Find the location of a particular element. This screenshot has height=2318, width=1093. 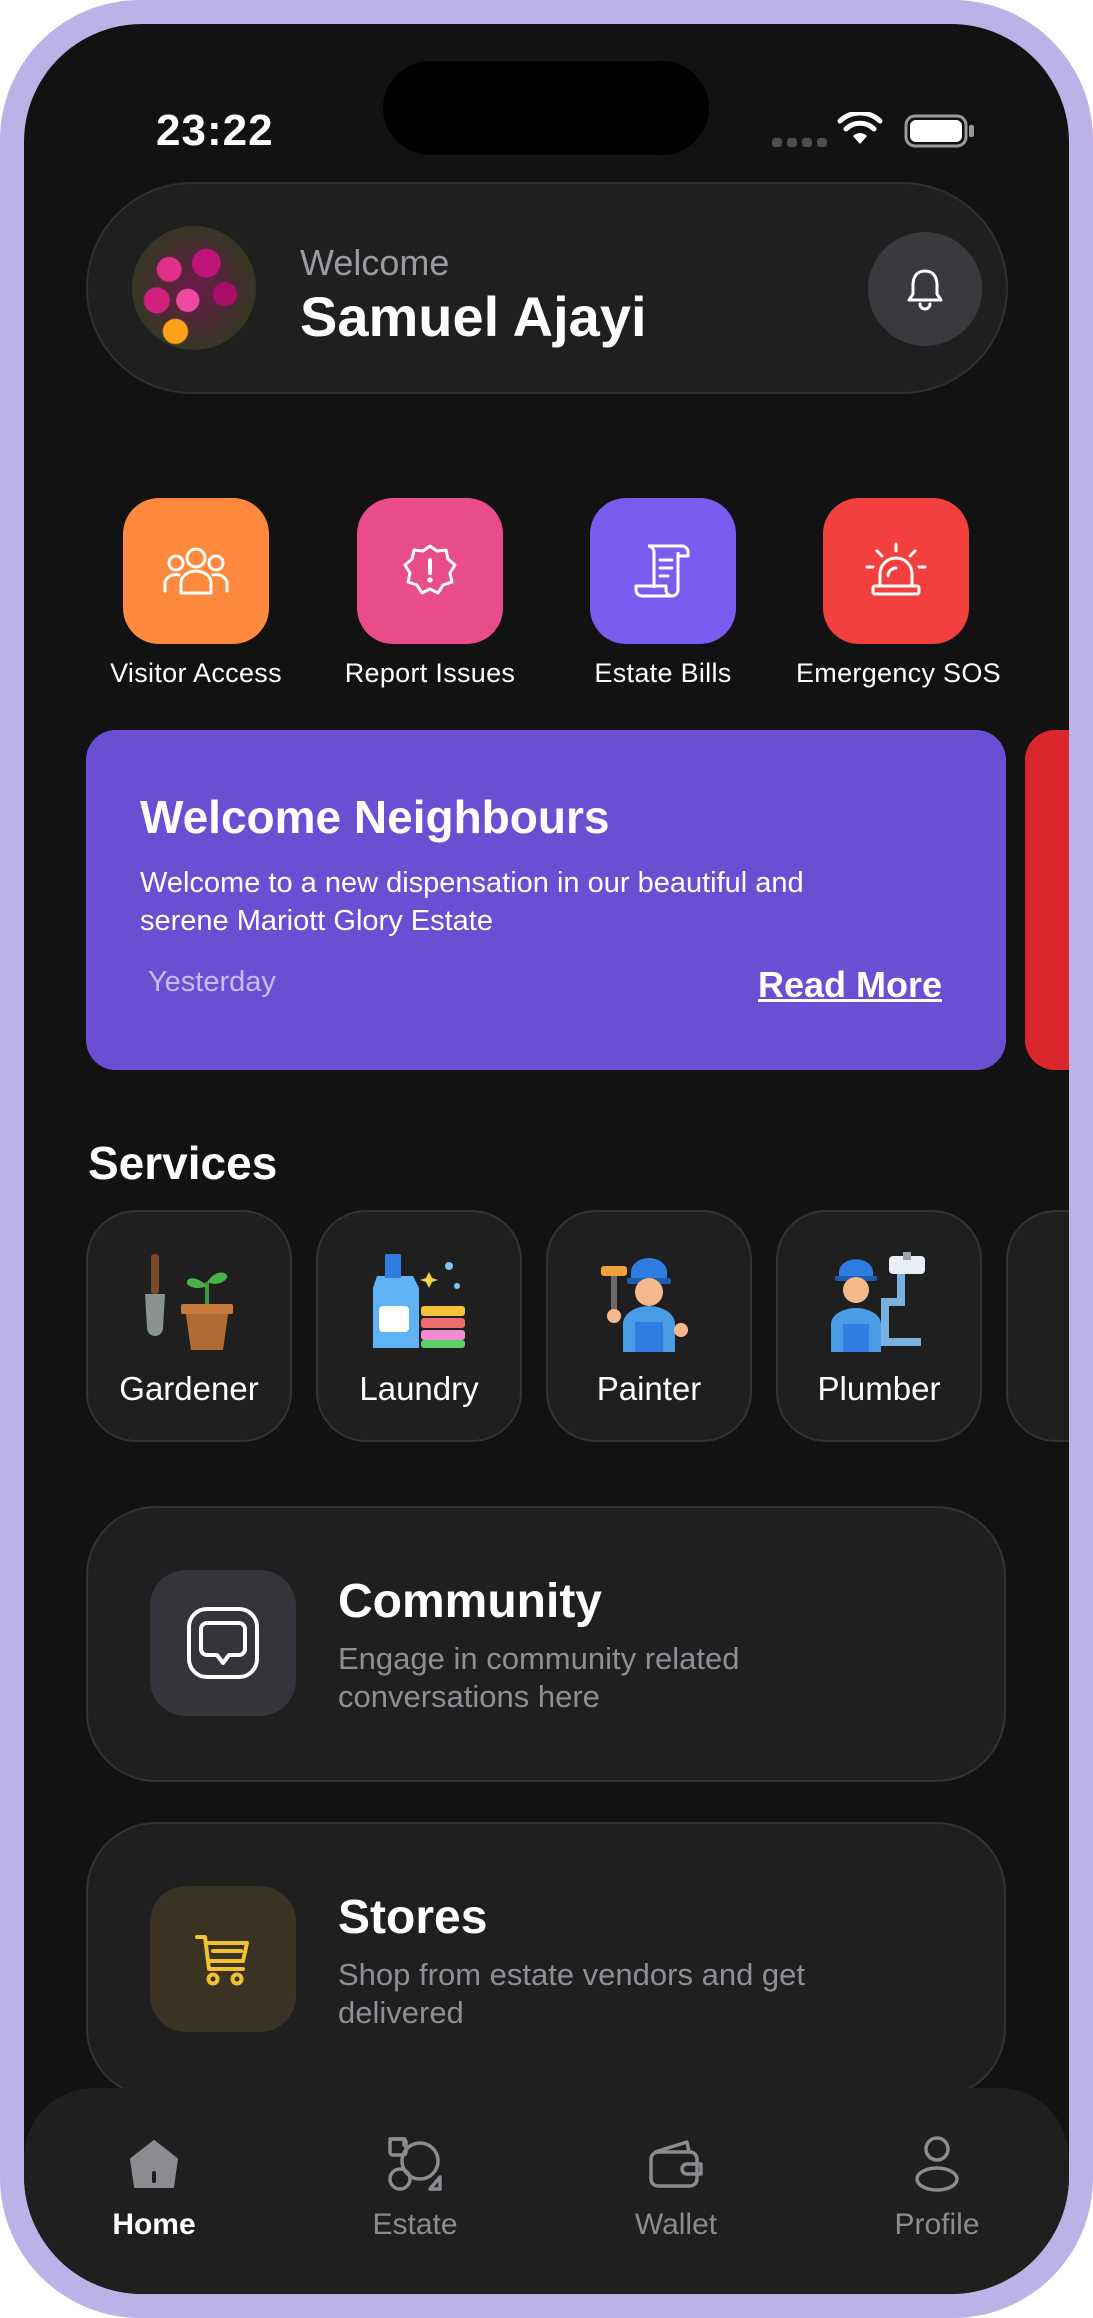

nav-profile: Profile is located at coordinates (937, 2187).